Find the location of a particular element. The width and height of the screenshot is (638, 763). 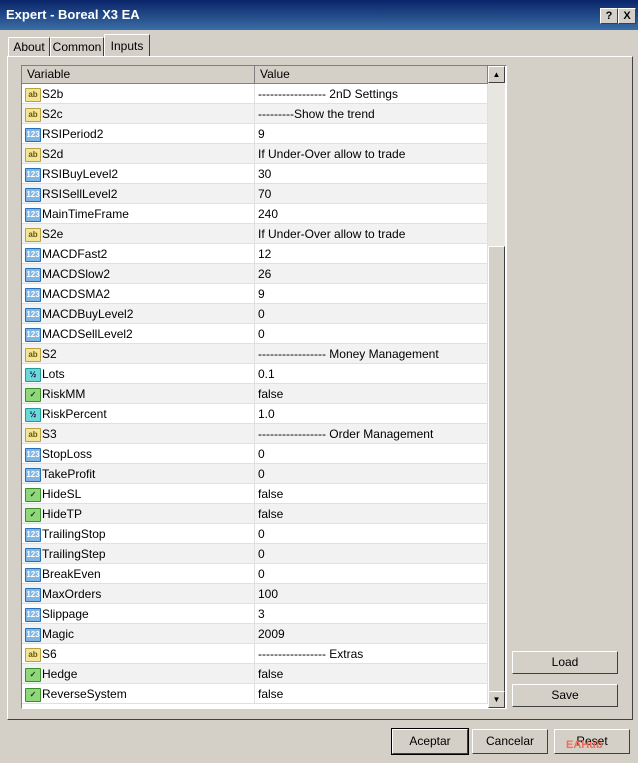

table-row: ½ Lots 0.1 is located at coordinates (255, 374).